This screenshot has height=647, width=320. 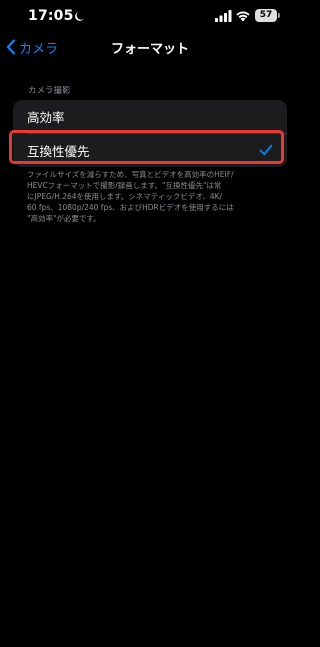 What do you see at coordinates (51, 16) in the screenshot?
I see `status-time: 17:05` at bounding box center [51, 16].